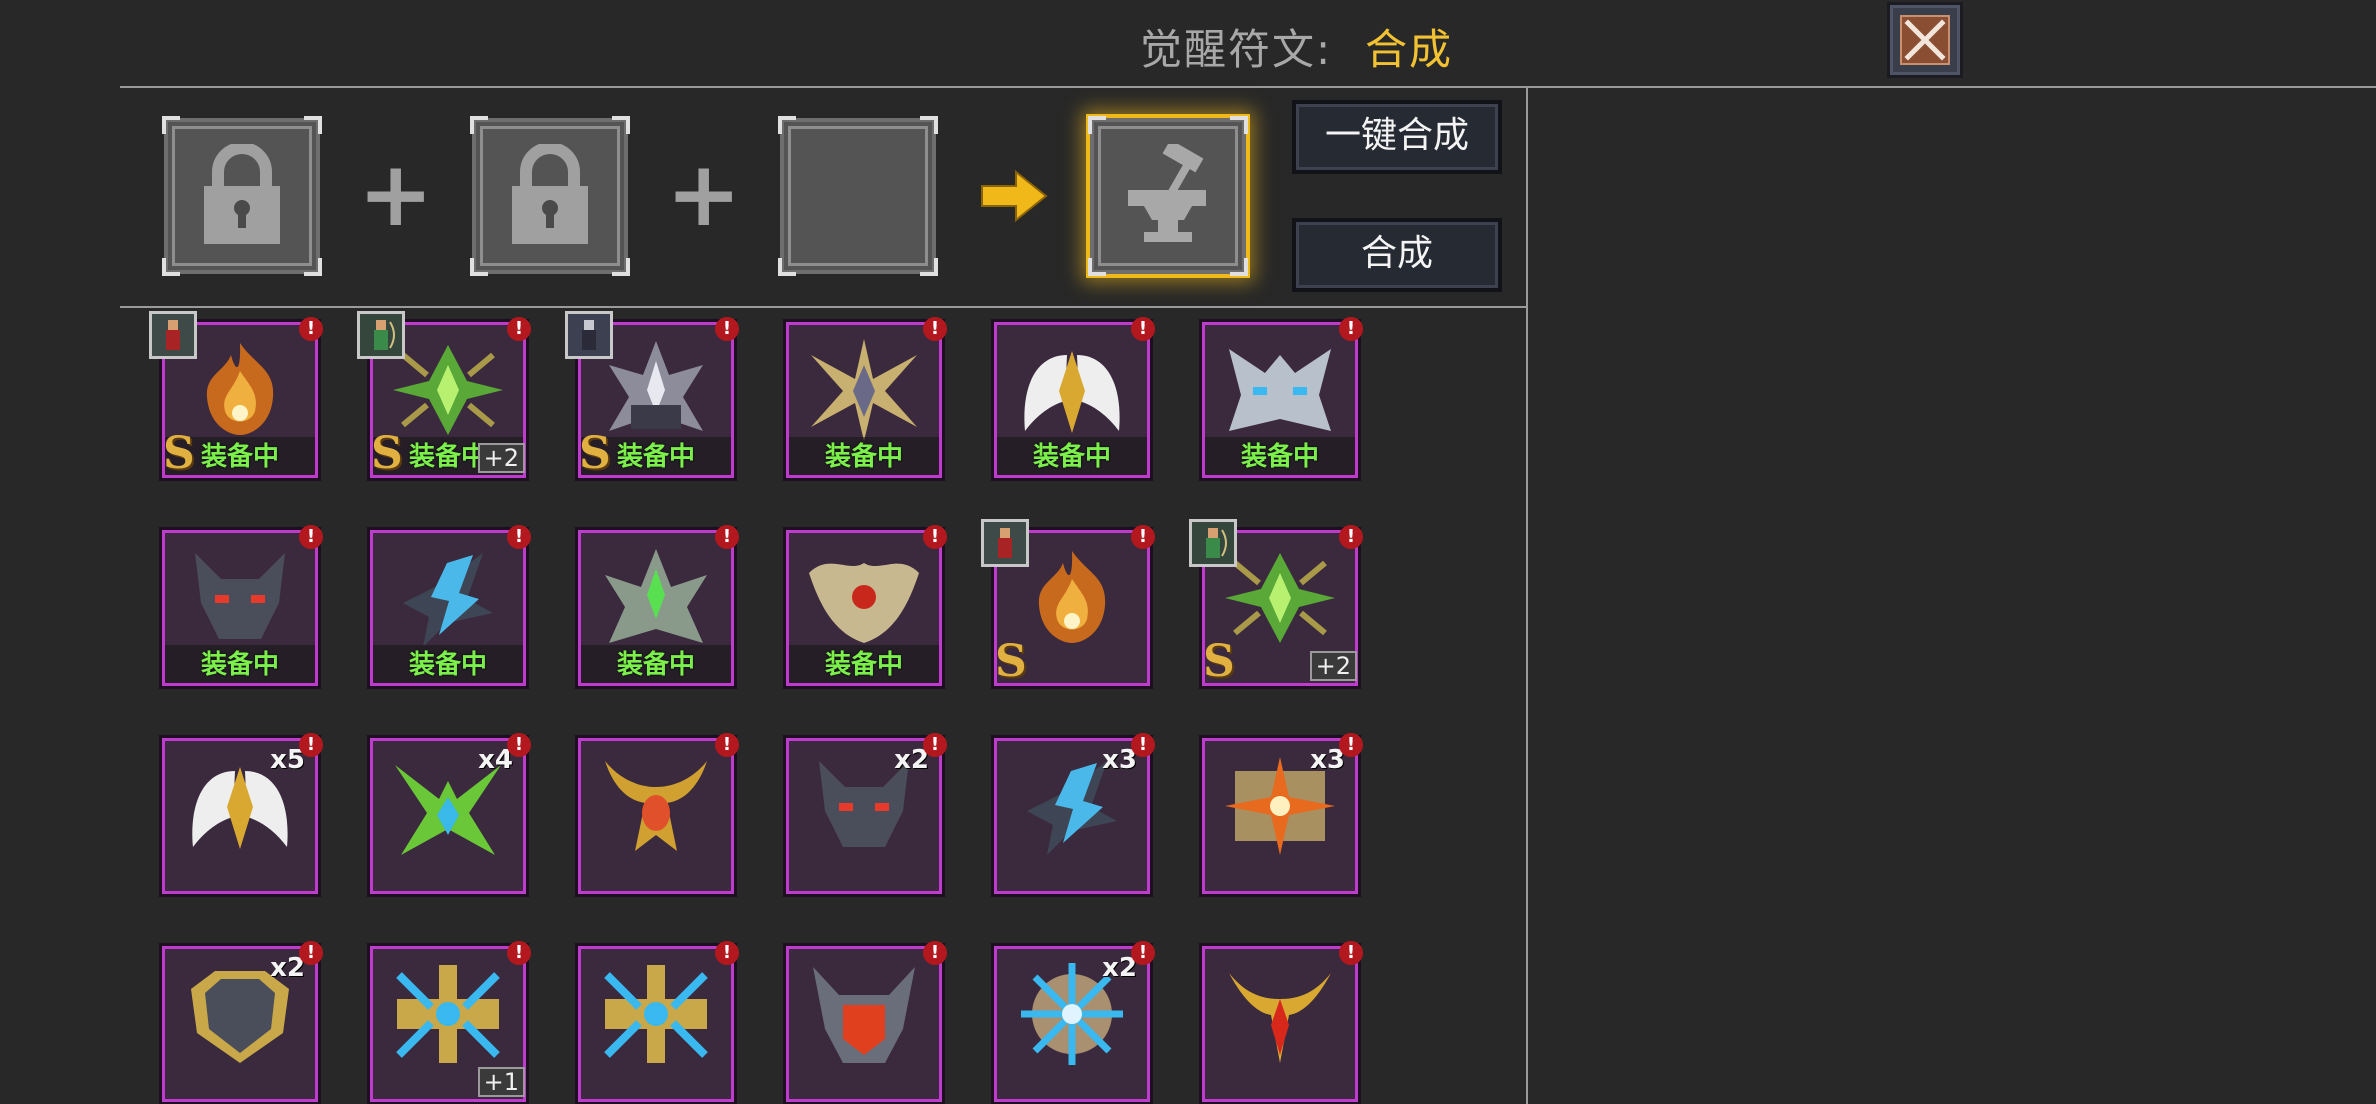  Describe the element at coordinates (864, 603) in the screenshot. I see `bone-crown-rune-icon` at that location.